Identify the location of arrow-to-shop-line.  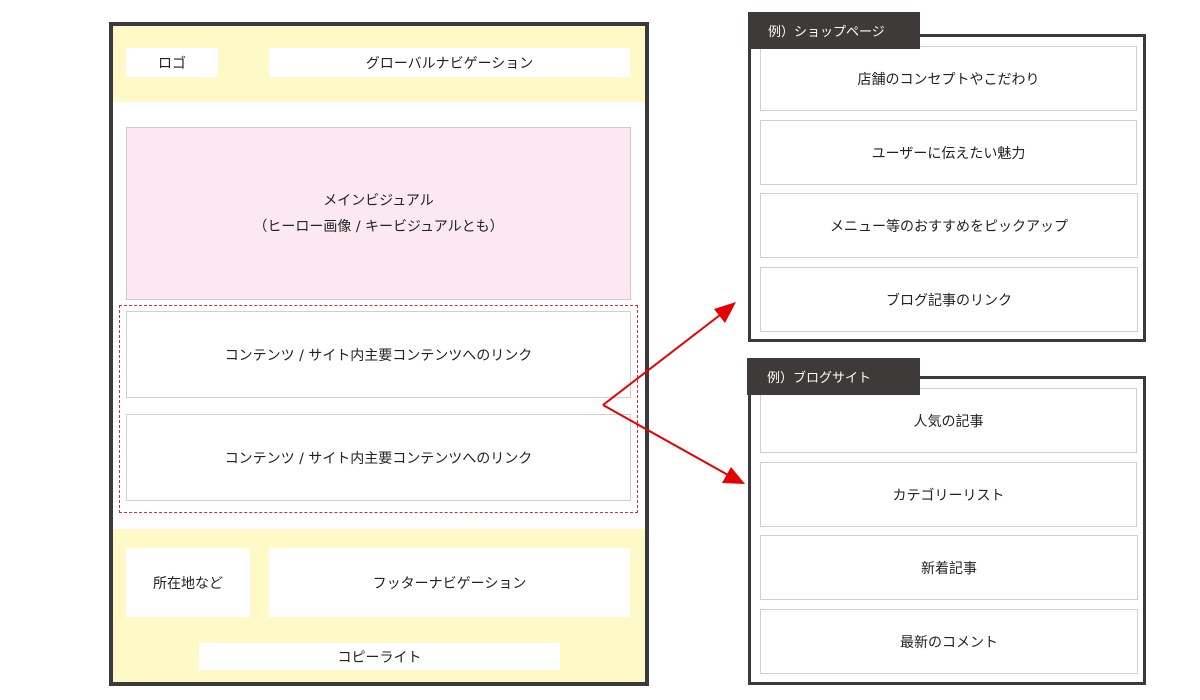
(661, 360).